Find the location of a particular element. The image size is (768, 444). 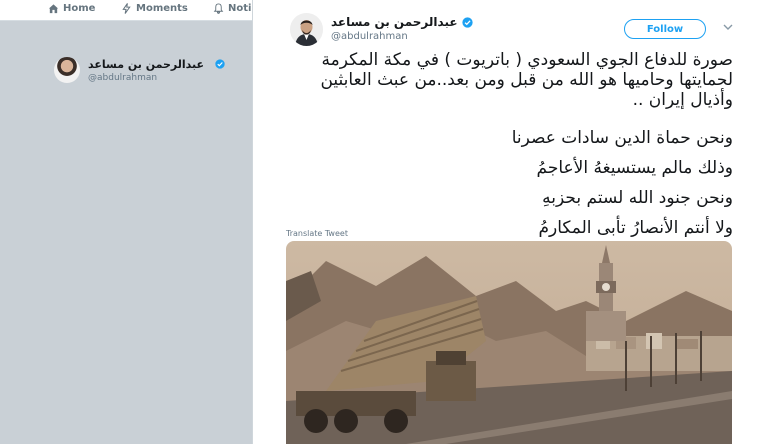

background-profile-handle: @abdulrahman is located at coordinates (123, 78).